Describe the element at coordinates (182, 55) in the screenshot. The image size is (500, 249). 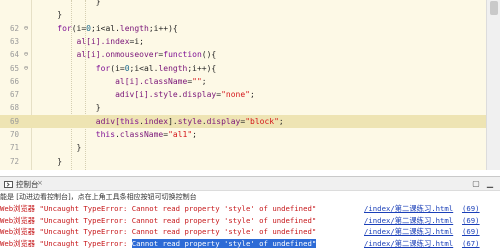
I see `code-token: function` at that location.